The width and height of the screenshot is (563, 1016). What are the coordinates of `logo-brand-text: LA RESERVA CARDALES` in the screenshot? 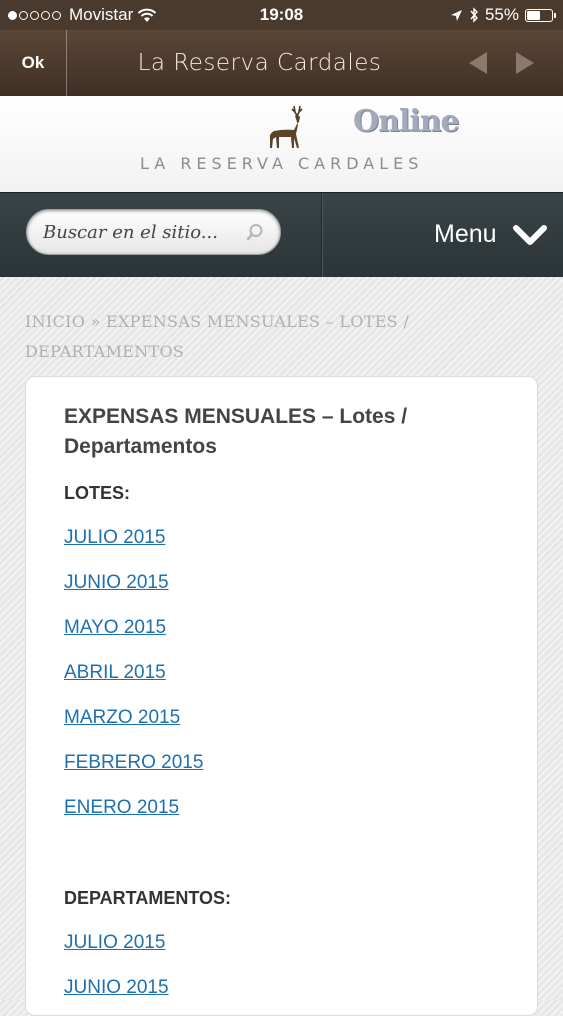 It's located at (282, 163).